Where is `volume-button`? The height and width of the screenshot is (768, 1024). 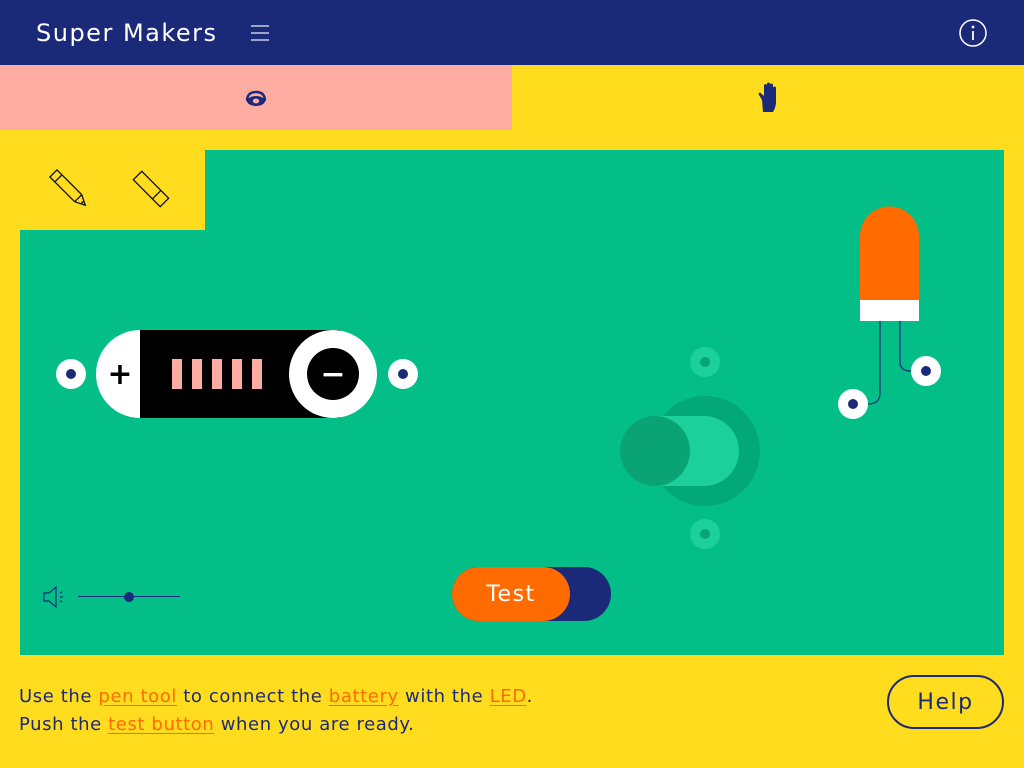 volume-button is located at coordinates (56, 597).